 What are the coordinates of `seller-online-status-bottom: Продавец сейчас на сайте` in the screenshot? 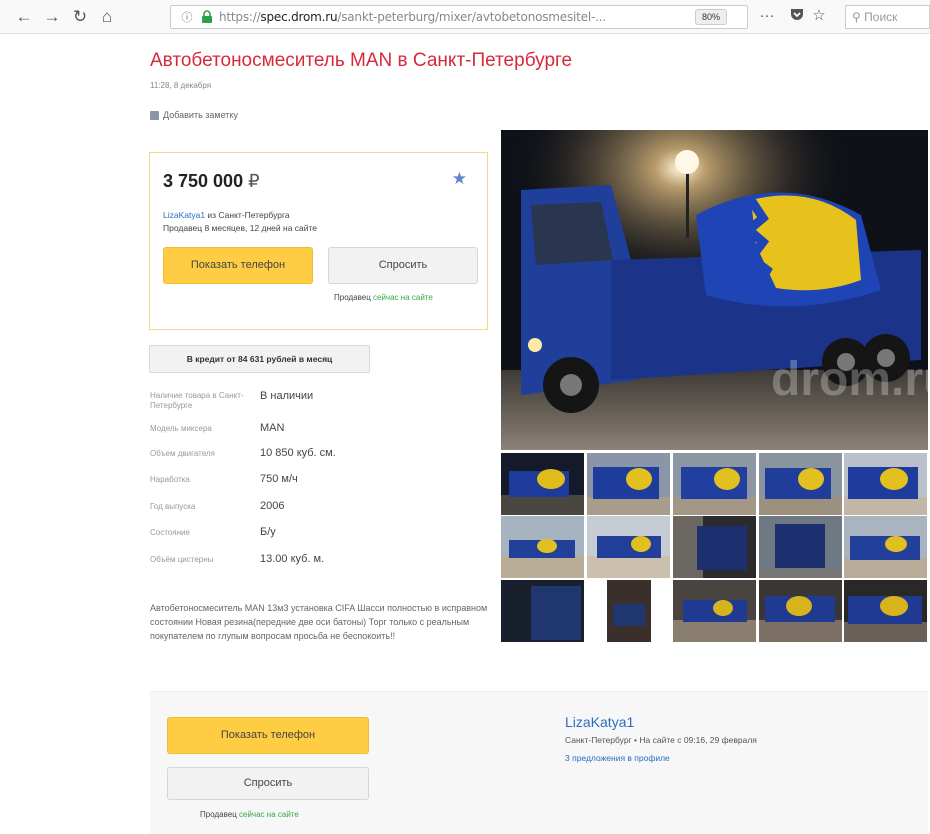 It's located at (249, 814).